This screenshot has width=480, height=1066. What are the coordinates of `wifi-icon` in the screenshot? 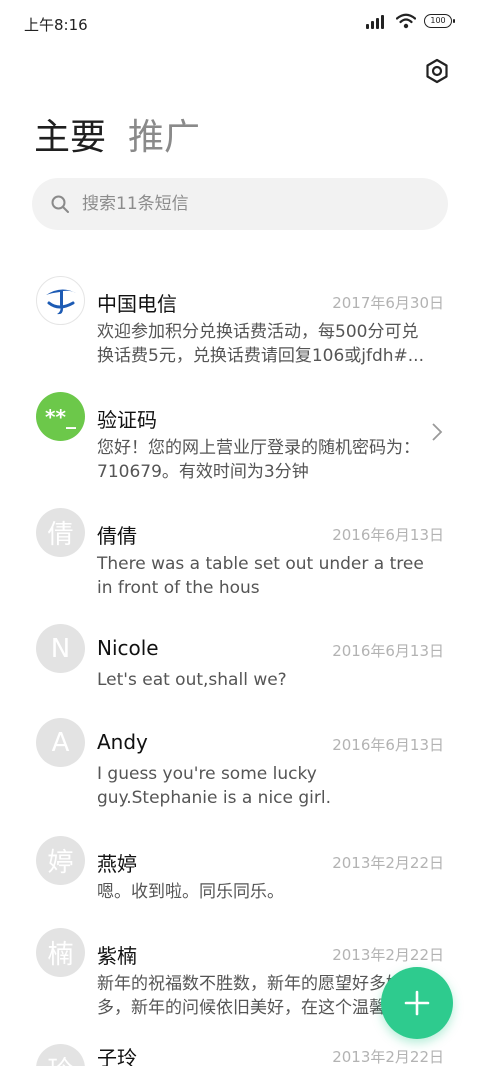 It's located at (406, 21).